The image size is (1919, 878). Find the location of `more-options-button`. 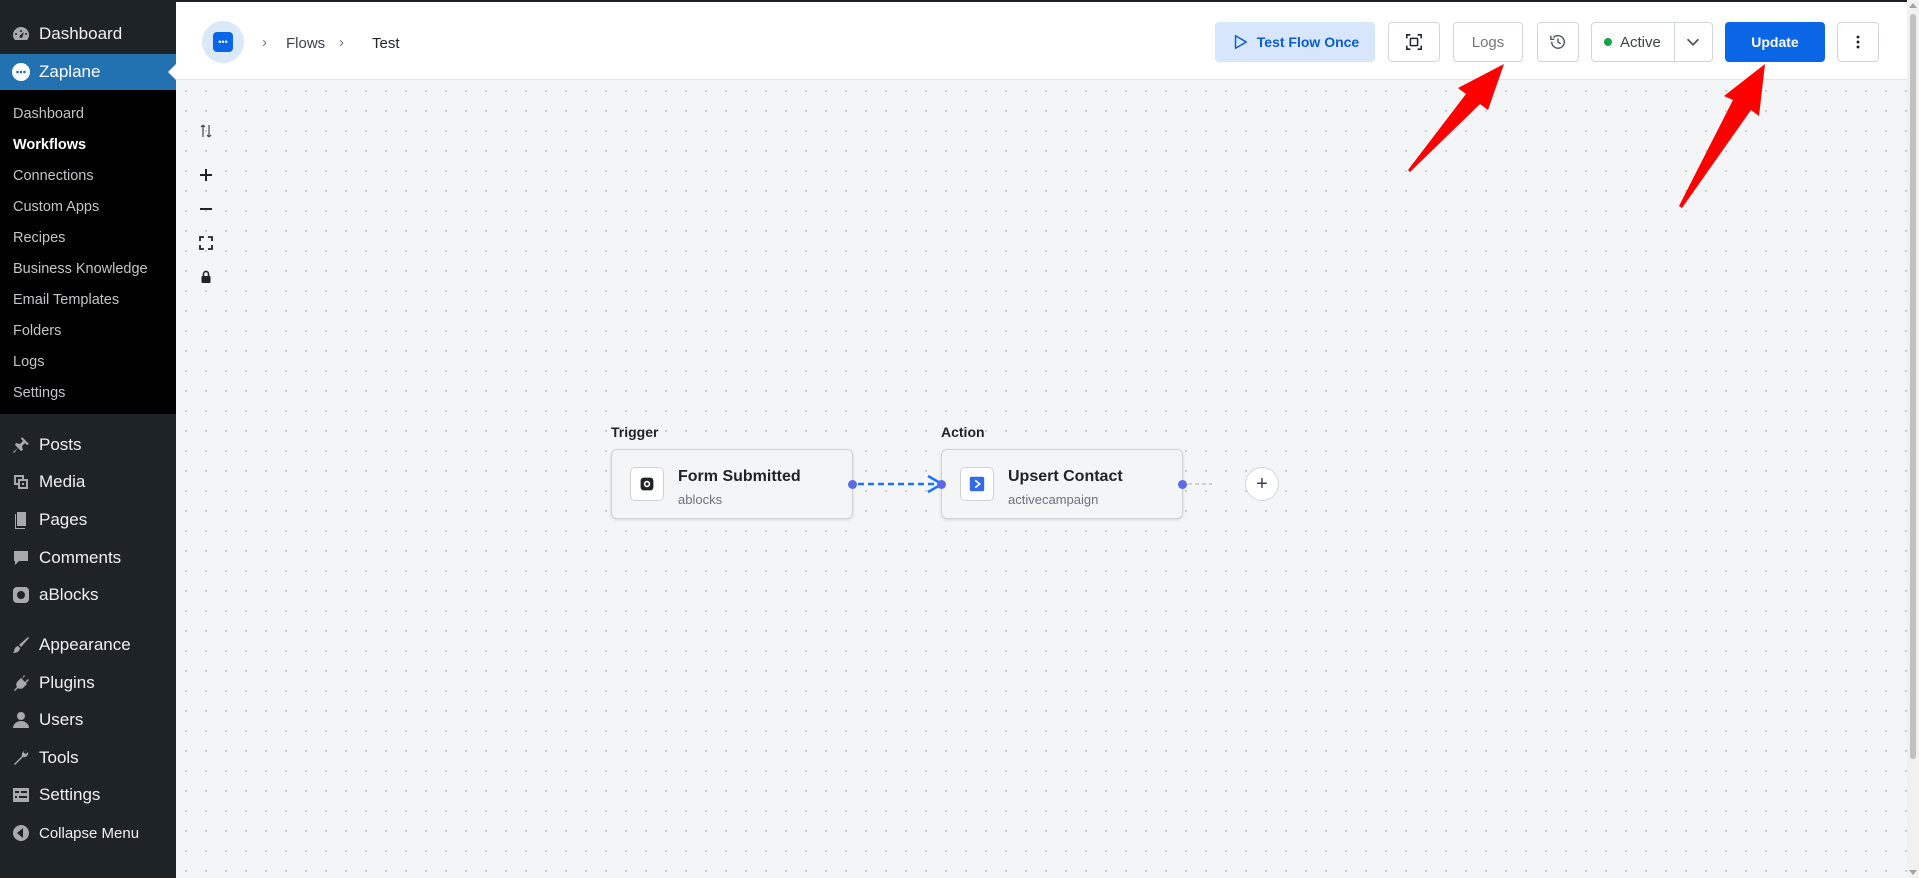

more-options-button is located at coordinates (1858, 42).